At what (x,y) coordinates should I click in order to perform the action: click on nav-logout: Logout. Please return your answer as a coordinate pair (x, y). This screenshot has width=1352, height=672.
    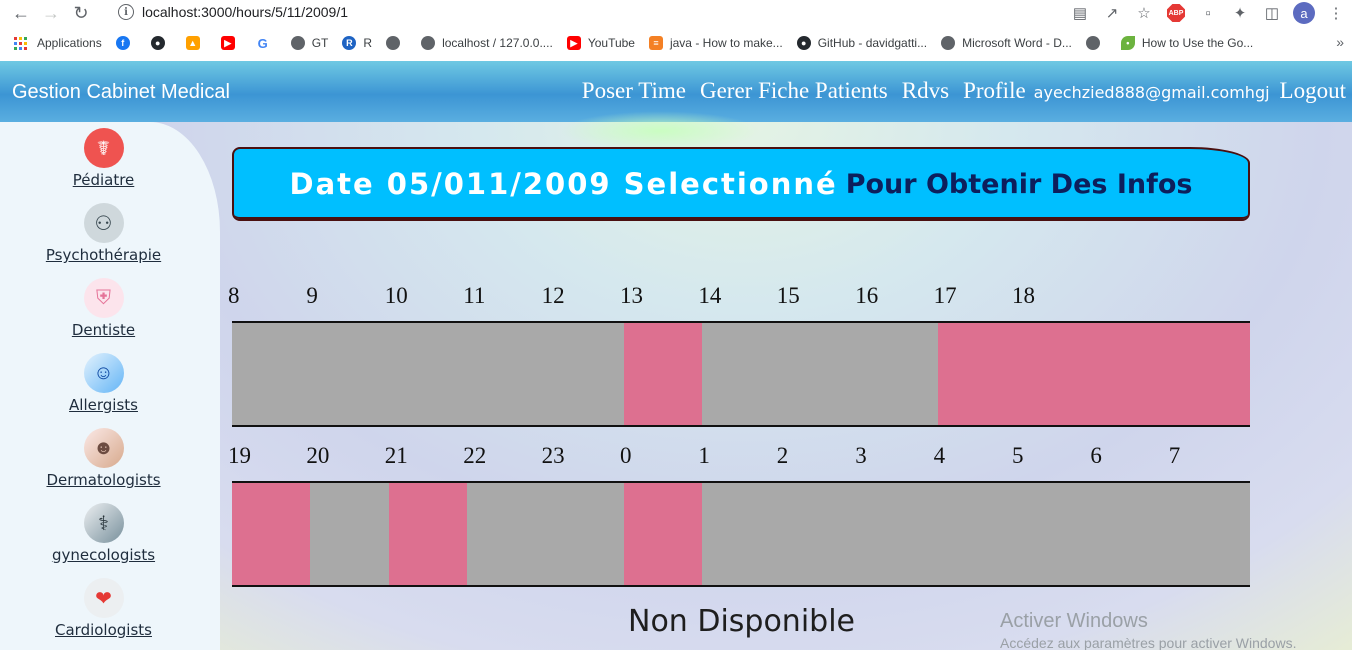
    Looking at the image, I should click on (1313, 91).